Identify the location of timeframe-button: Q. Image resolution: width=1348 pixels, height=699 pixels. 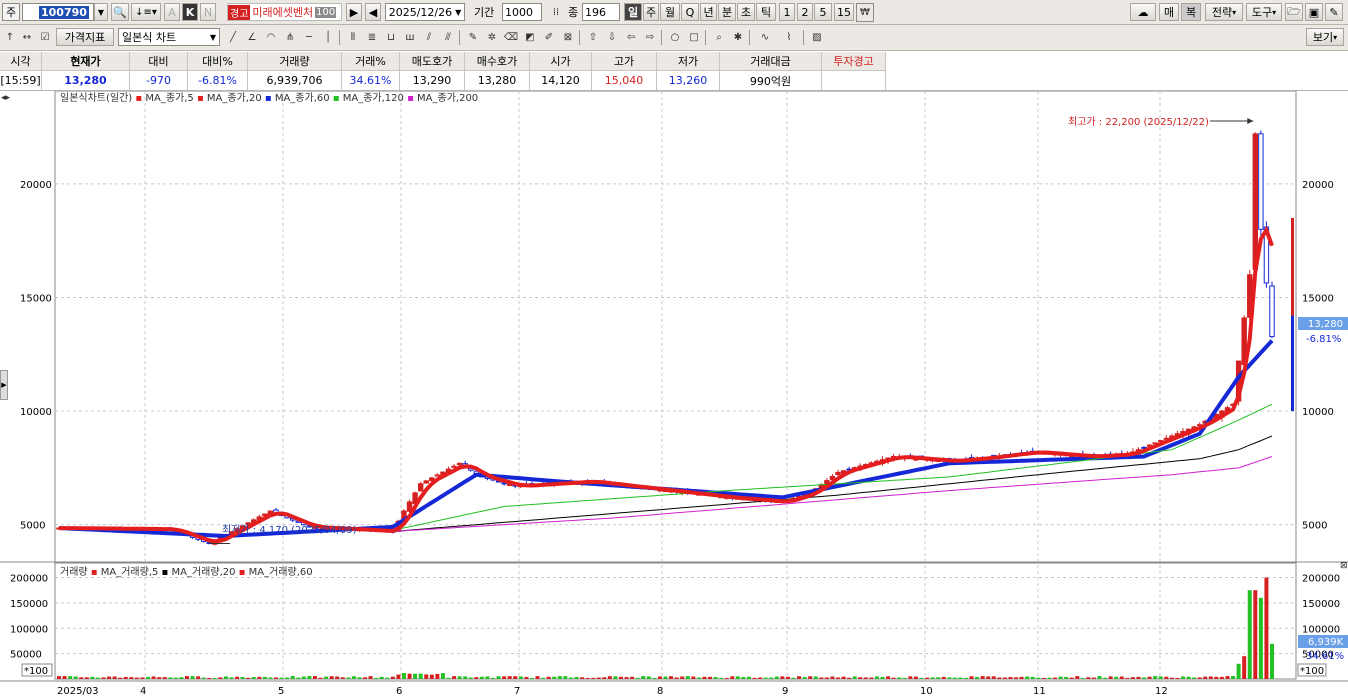
(690, 12).